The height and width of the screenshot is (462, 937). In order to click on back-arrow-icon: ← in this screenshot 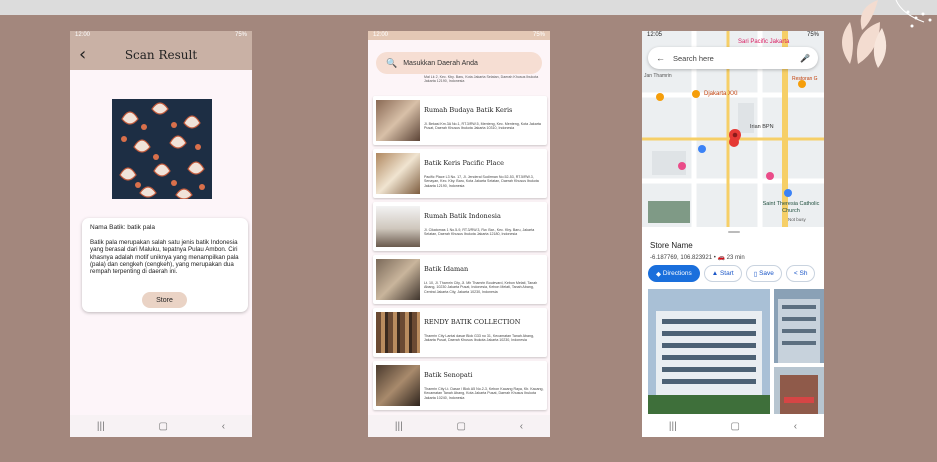, I will do `click(660, 58)`.